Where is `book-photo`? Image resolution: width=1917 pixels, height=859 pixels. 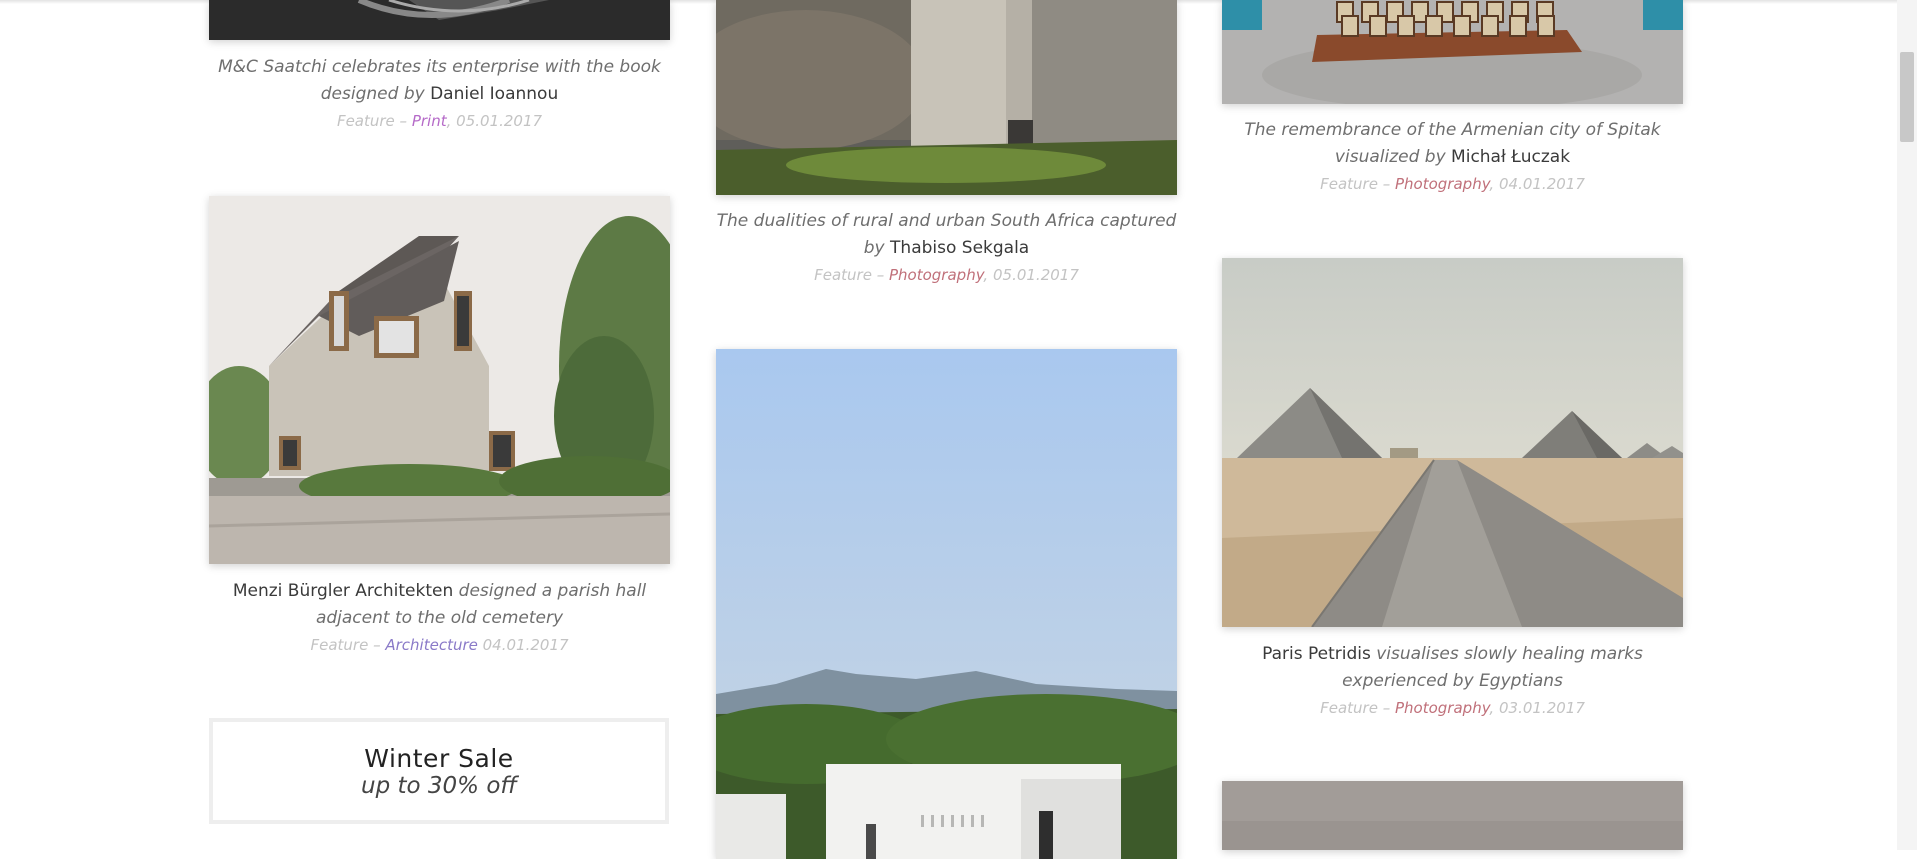
book-photo is located at coordinates (439, 20).